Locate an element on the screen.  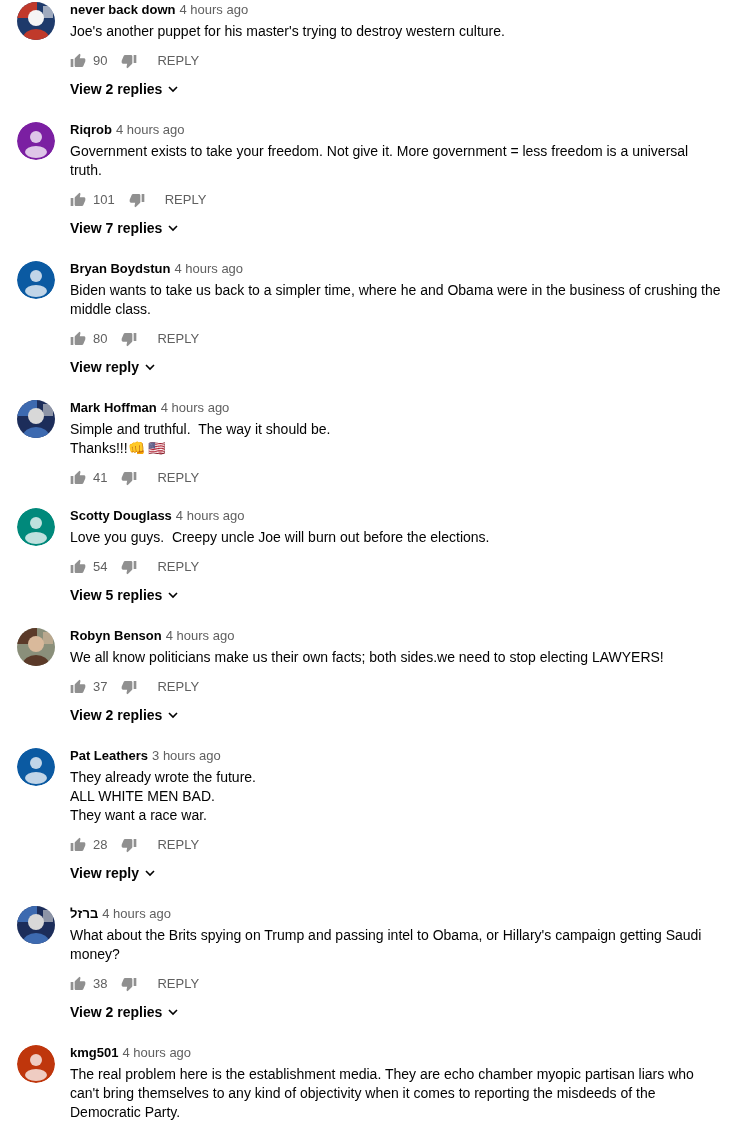
like-count: 41 is located at coordinates (100, 478).